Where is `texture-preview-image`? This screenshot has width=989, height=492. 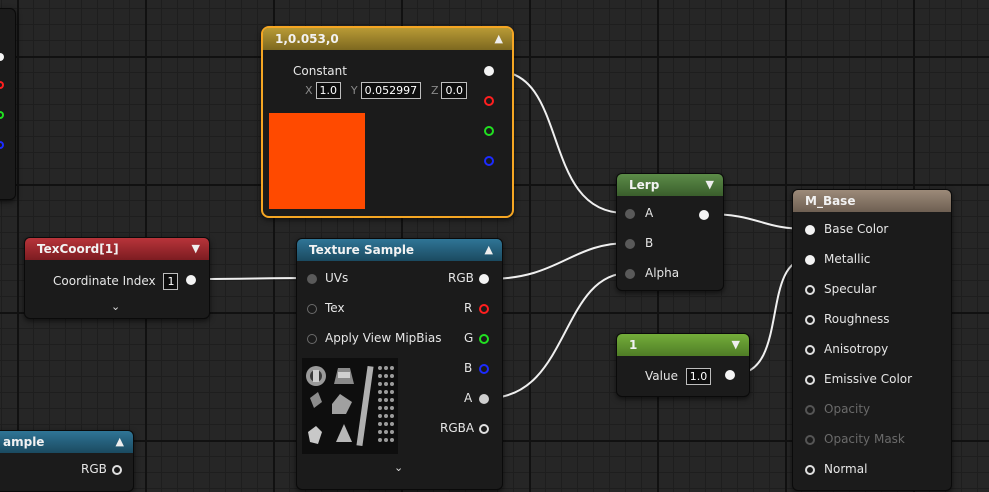 texture-preview-image is located at coordinates (350, 406).